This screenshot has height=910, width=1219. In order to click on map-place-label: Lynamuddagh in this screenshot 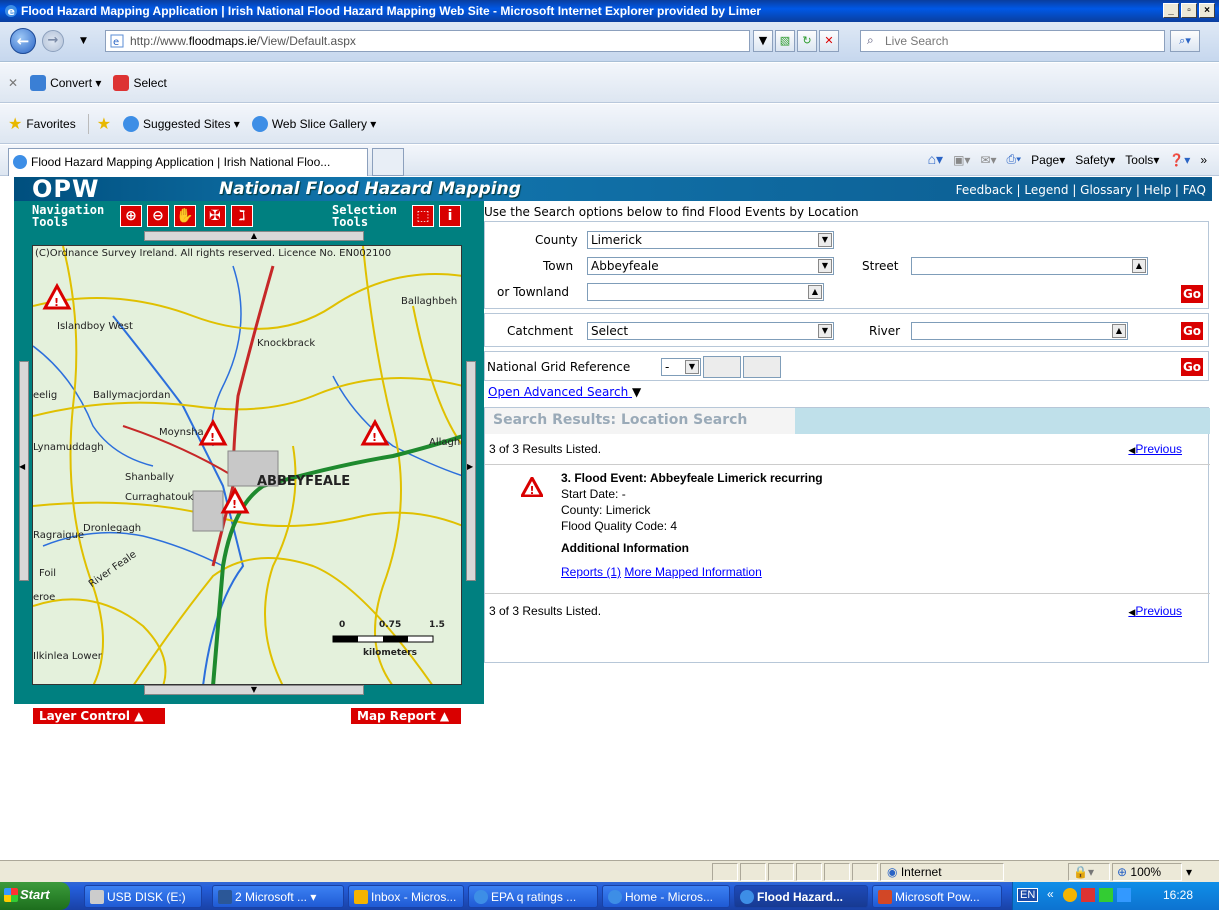, I will do `click(68, 447)`.